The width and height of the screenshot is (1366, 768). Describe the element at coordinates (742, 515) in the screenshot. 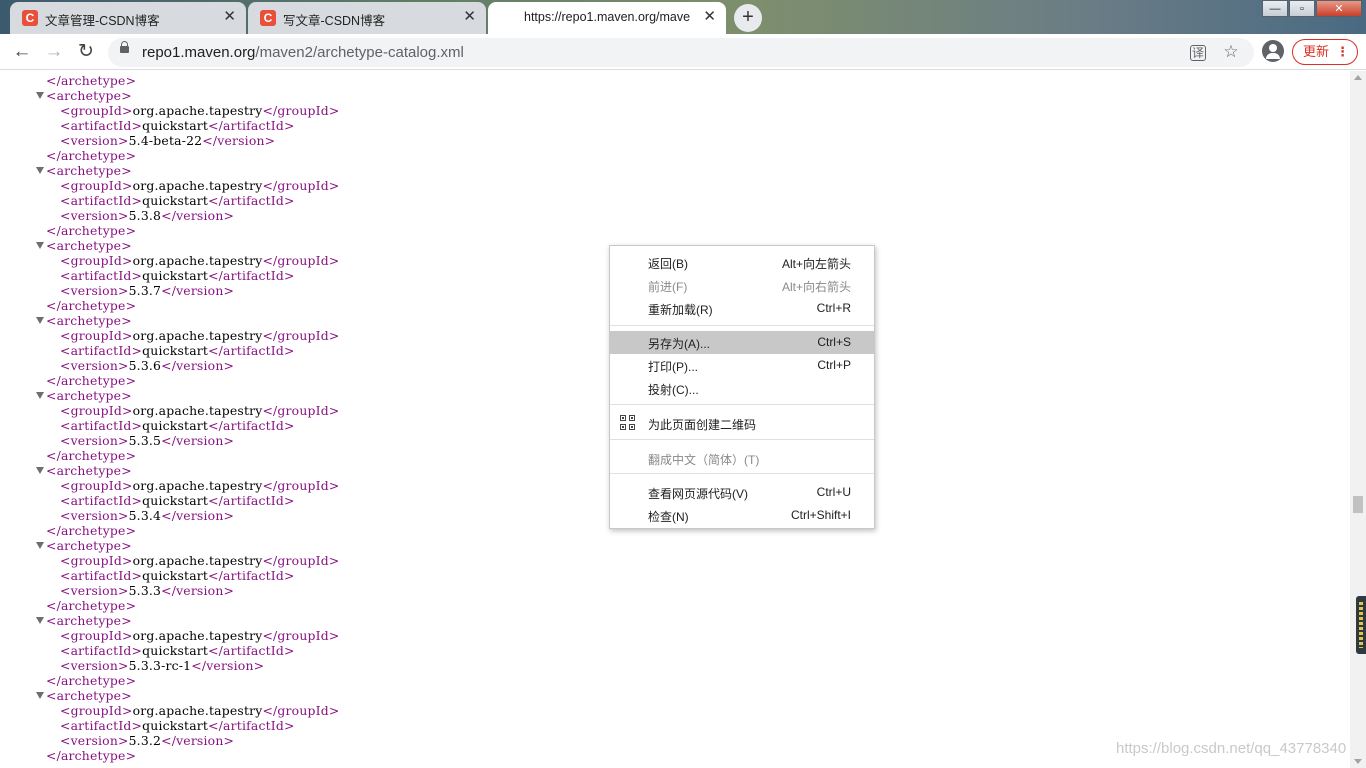

I see `menu-item-inspect: 检查(N) Ctrl+Shift+I` at that location.